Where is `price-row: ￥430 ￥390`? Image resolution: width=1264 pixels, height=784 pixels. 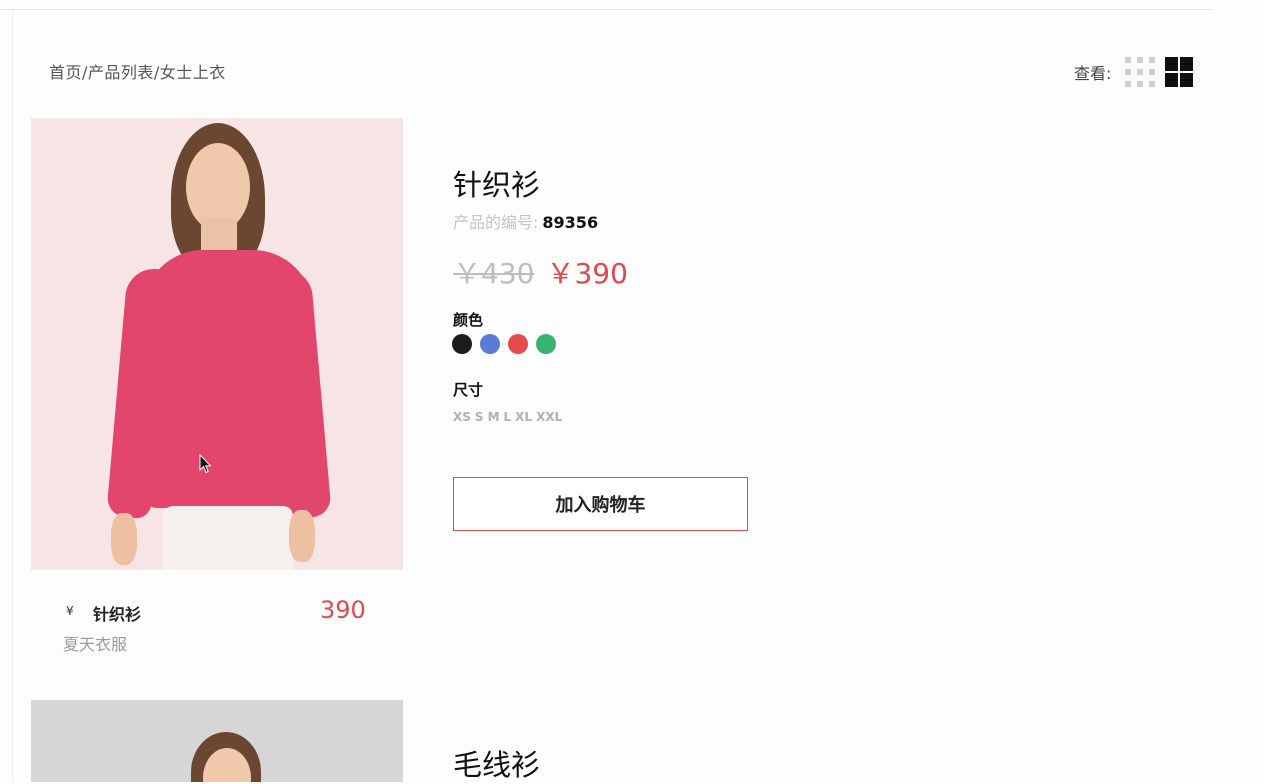
price-row: ￥430 ￥390 is located at coordinates (540, 272).